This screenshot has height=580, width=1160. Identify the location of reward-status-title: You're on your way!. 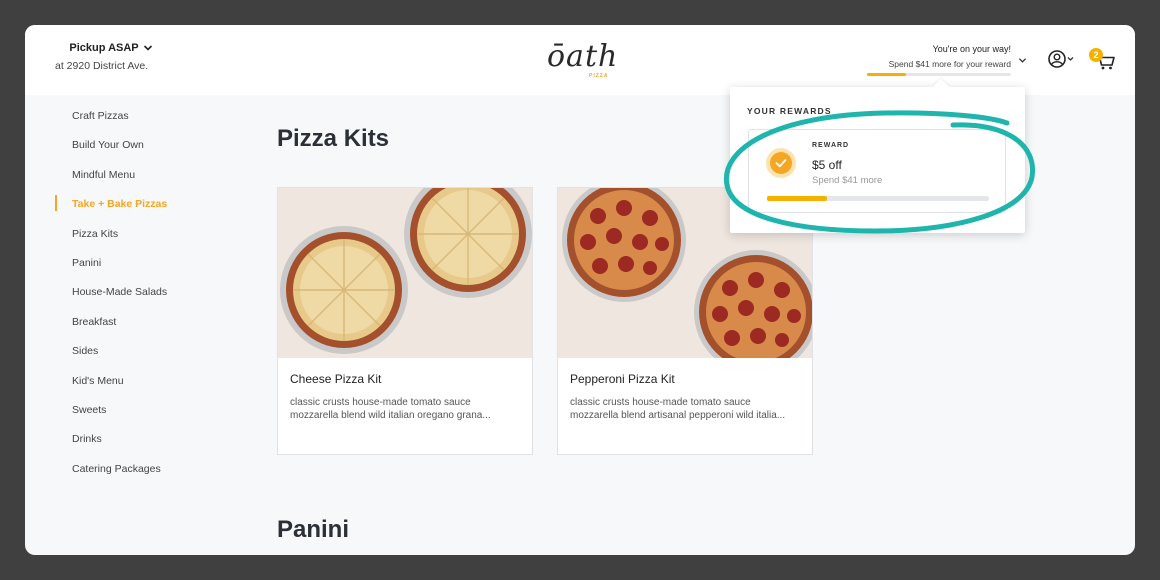
(971, 49).